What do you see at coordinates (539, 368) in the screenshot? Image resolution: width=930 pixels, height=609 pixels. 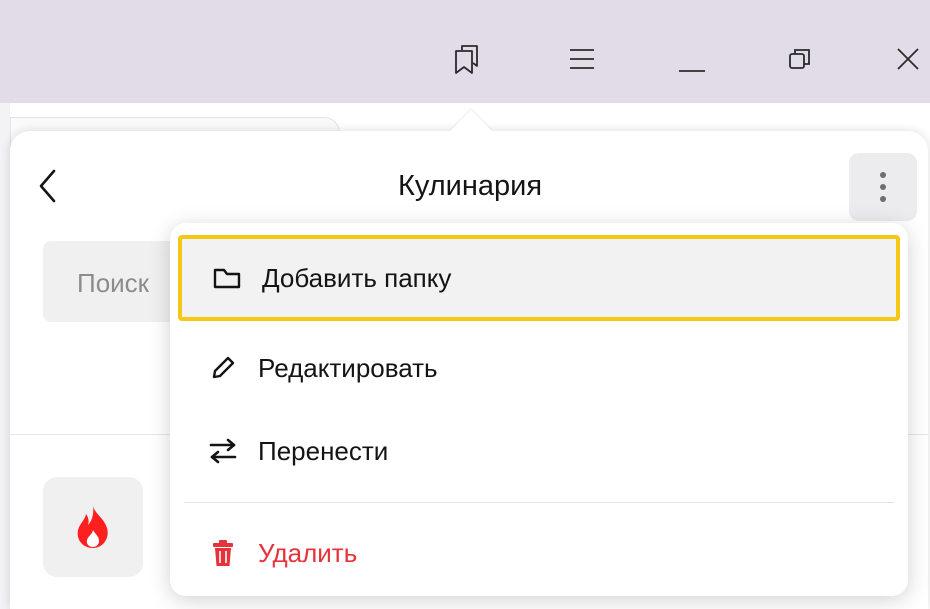 I see `menu-item-edit: Редактировать` at bounding box center [539, 368].